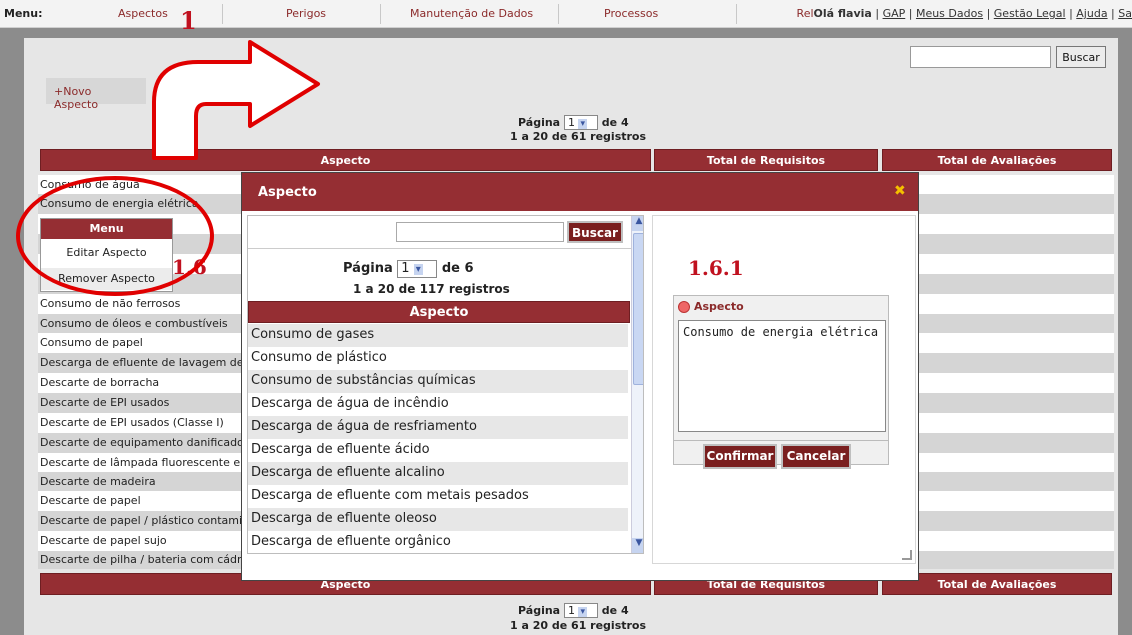 The width and height of the screenshot is (1132, 635). I want to click on aspect-textarea: Consumo de energia elétrica, so click(782, 376).